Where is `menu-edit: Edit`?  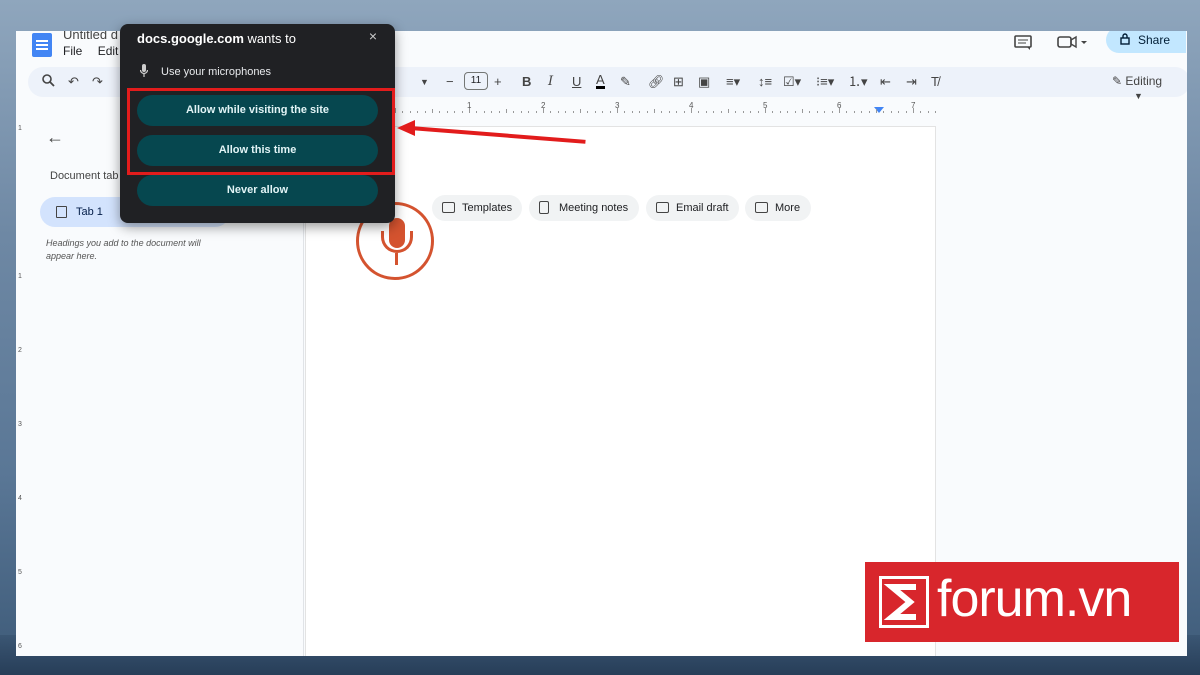
menu-edit: Edit is located at coordinates (108, 51).